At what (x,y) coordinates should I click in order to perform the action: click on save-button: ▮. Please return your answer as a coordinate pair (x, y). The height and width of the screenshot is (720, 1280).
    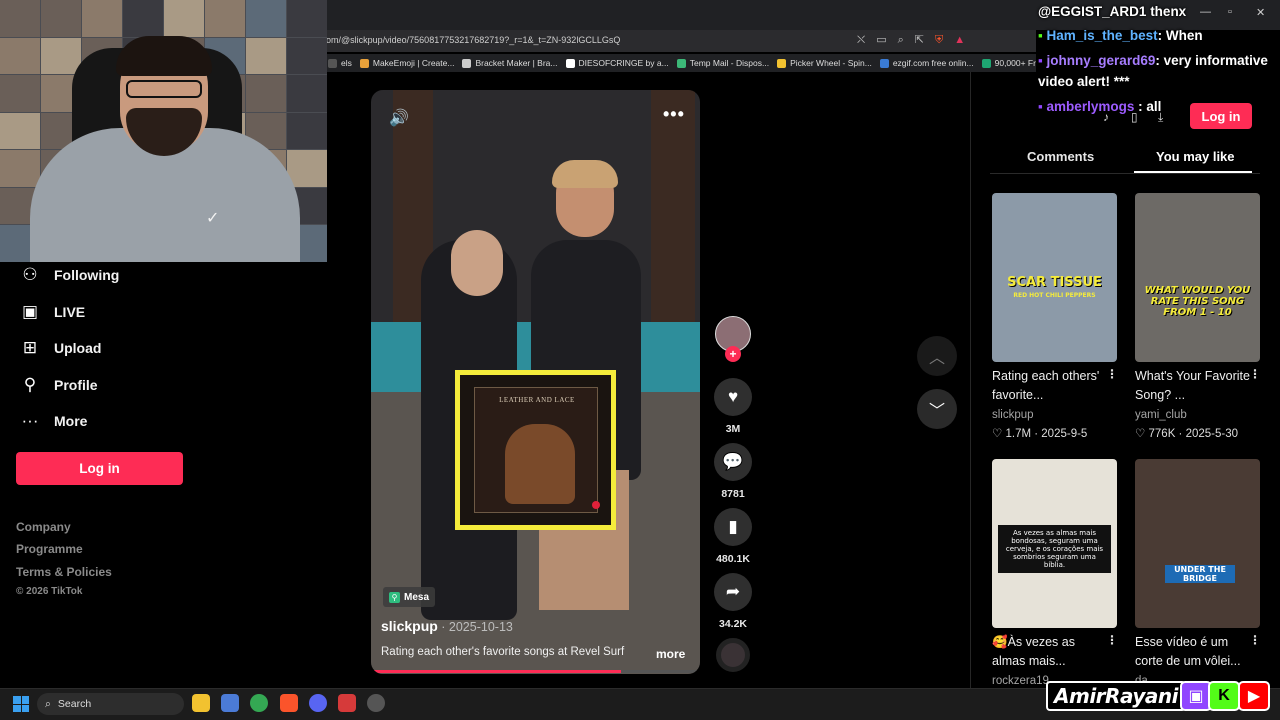
    Looking at the image, I should click on (733, 527).